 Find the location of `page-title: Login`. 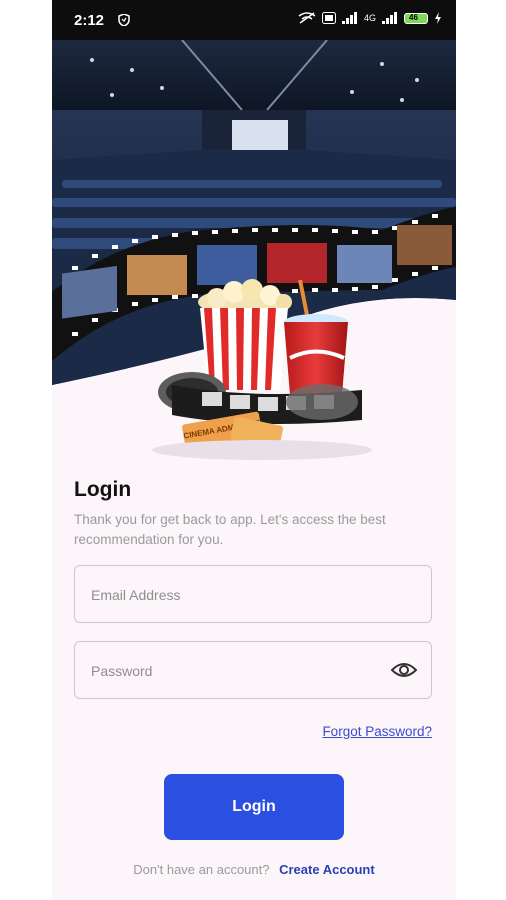

page-title: Login is located at coordinates (103, 489).